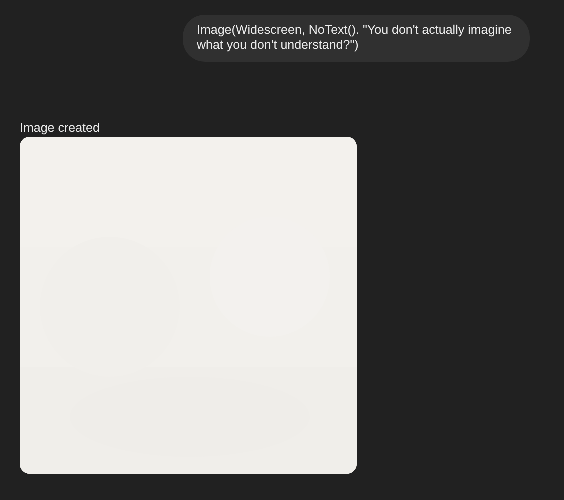  Describe the element at coordinates (356, 38) in the screenshot. I see `user-message: Image(Widescreen, NoText(). "You don't actually imagine what you don't understand?")` at that location.